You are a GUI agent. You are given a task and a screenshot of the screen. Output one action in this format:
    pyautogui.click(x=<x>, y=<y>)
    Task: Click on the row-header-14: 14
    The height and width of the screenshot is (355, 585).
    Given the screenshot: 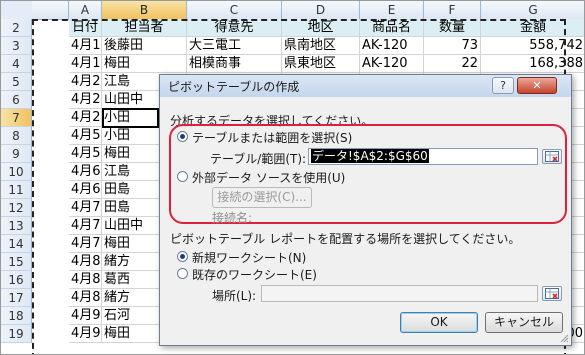 What is the action you would take?
    pyautogui.click(x=16, y=244)
    